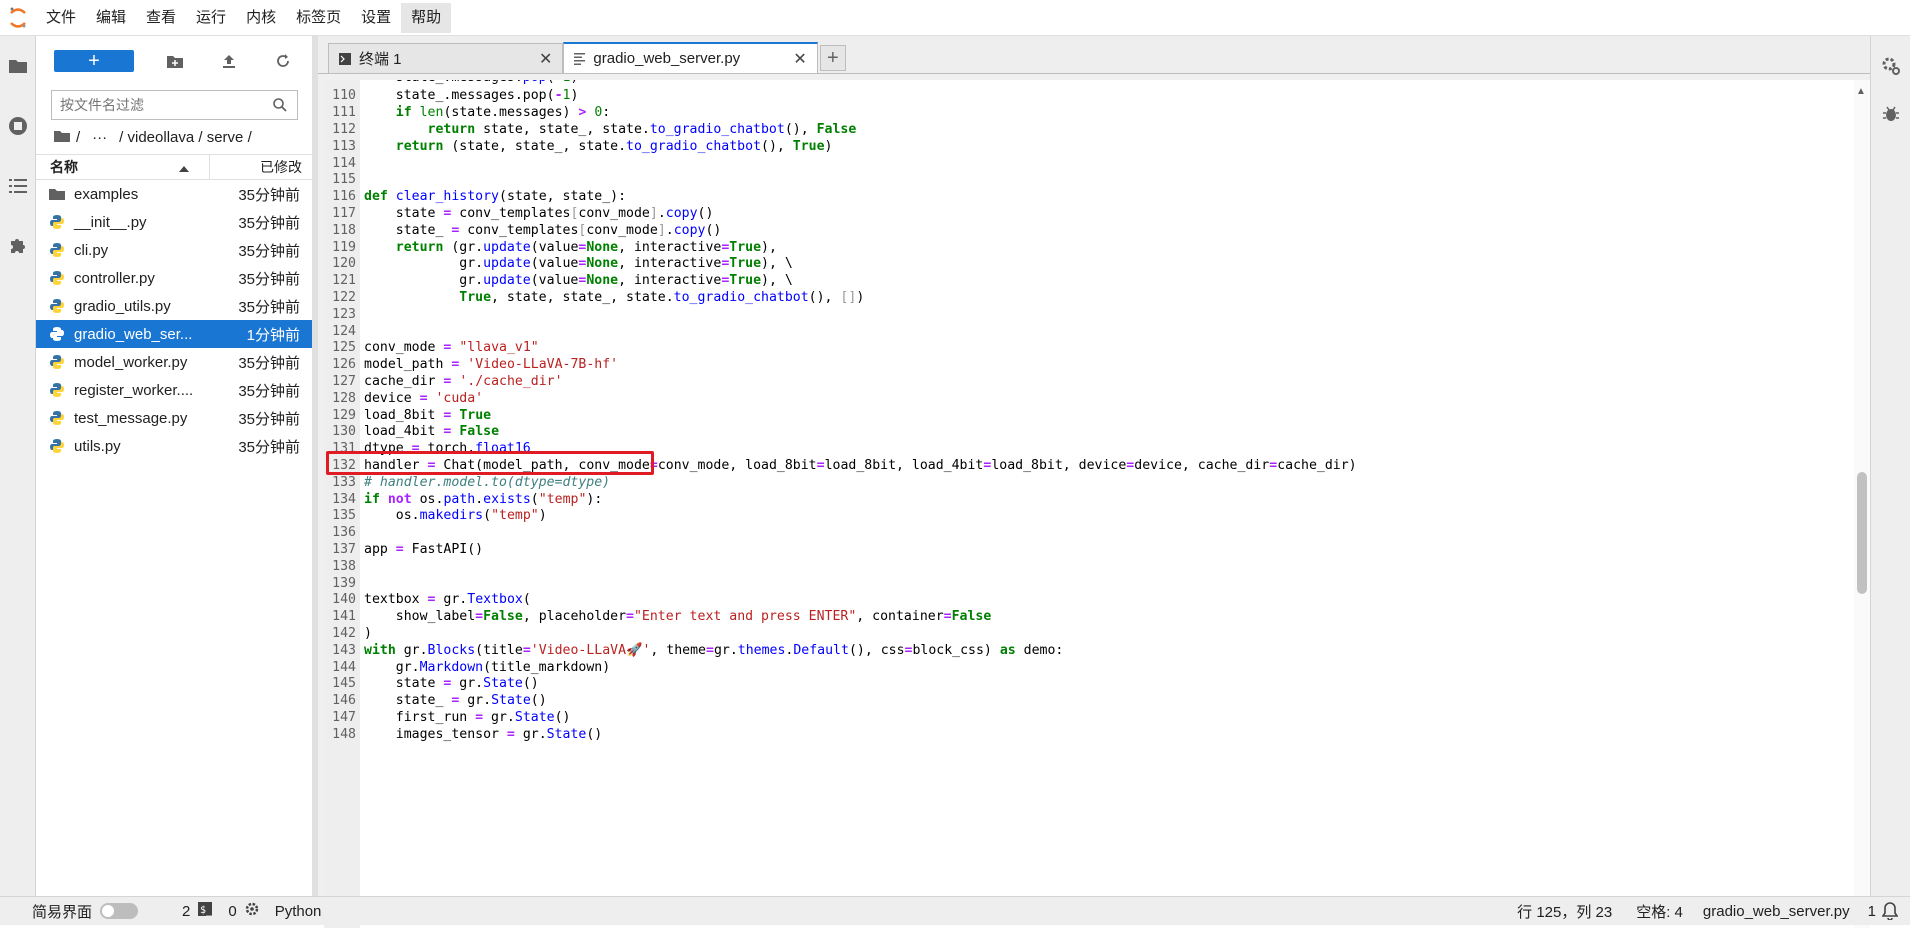  What do you see at coordinates (211, 18) in the screenshot?
I see `menu-run: 运行` at bounding box center [211, 18].